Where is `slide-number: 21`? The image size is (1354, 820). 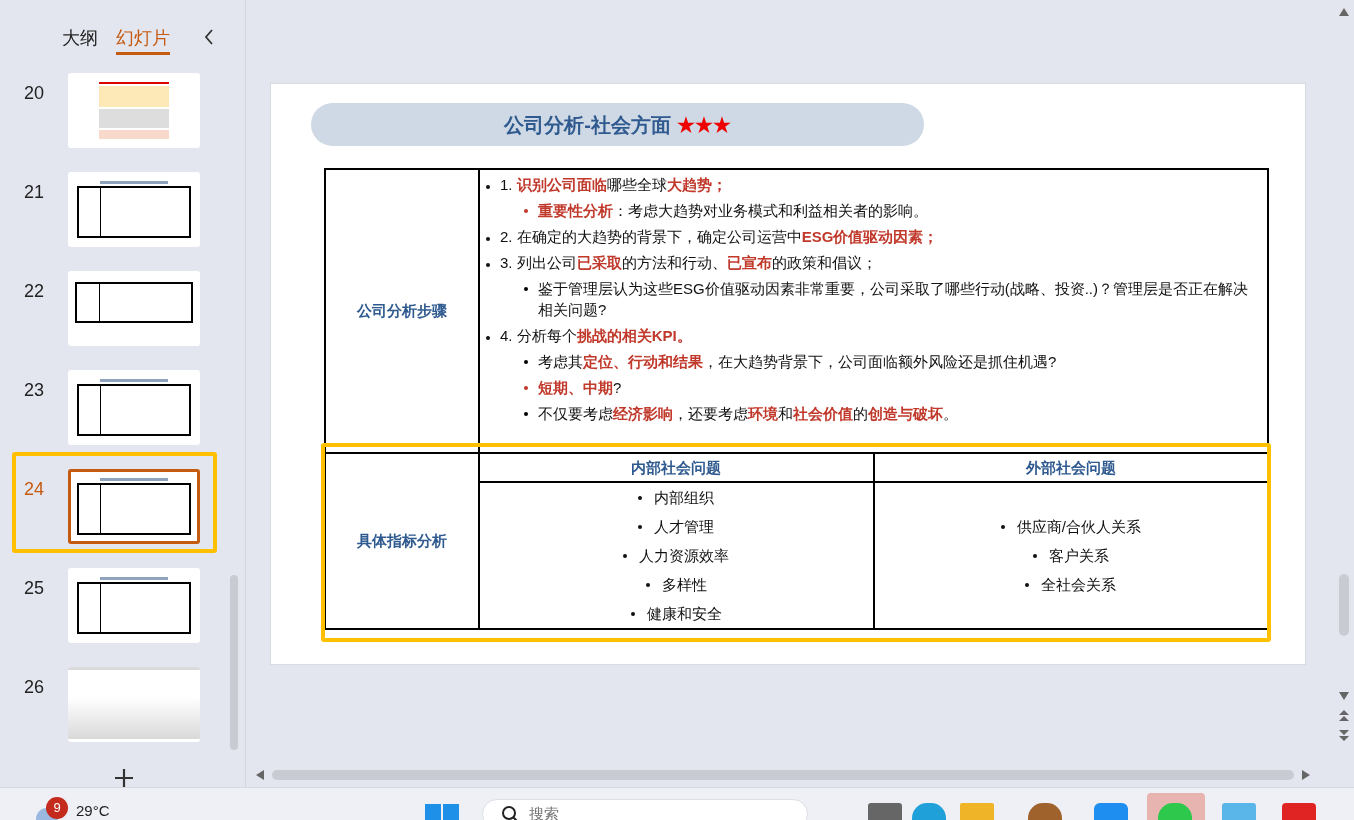
slide-number: 21 is located at coordinates (34, 192).